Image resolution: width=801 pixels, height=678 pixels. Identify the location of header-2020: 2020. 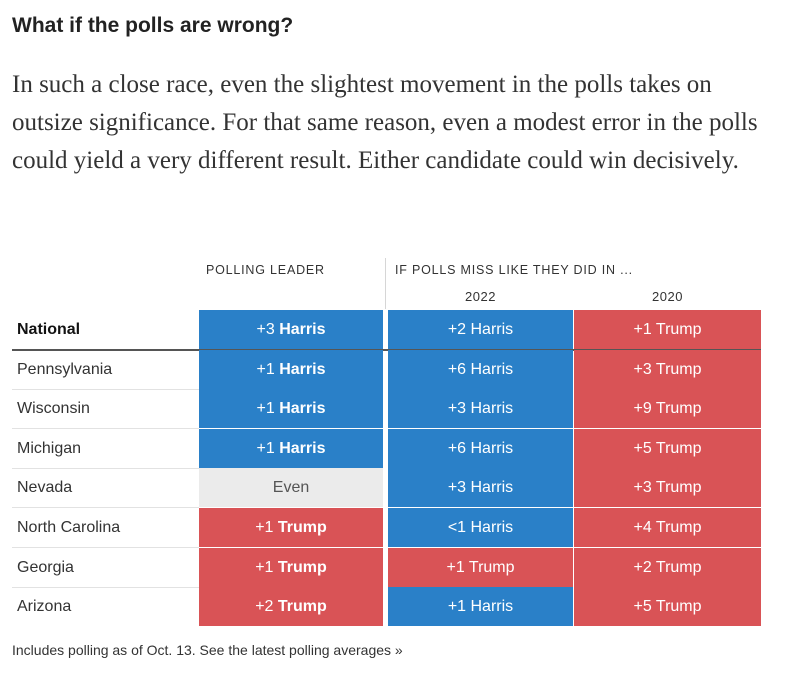
(667, 296).